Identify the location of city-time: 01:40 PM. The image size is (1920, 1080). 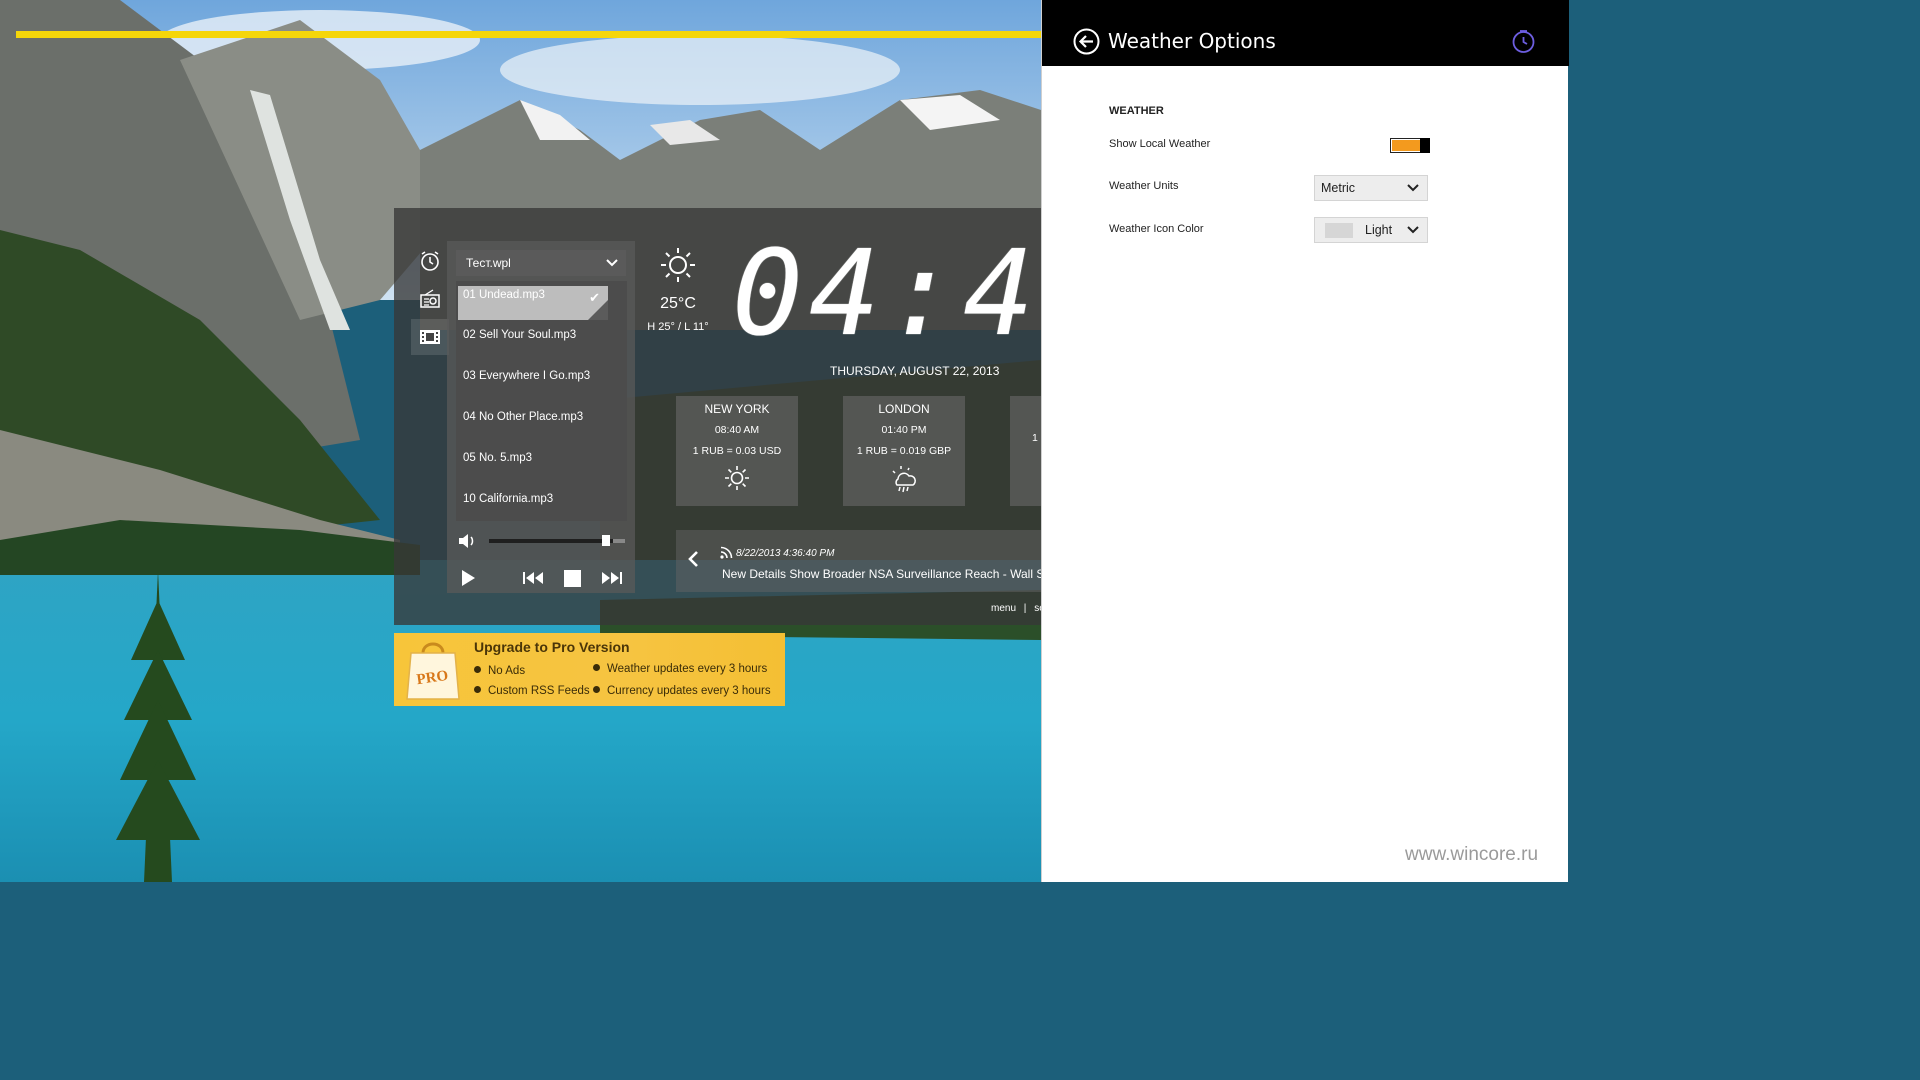
(904, 430).